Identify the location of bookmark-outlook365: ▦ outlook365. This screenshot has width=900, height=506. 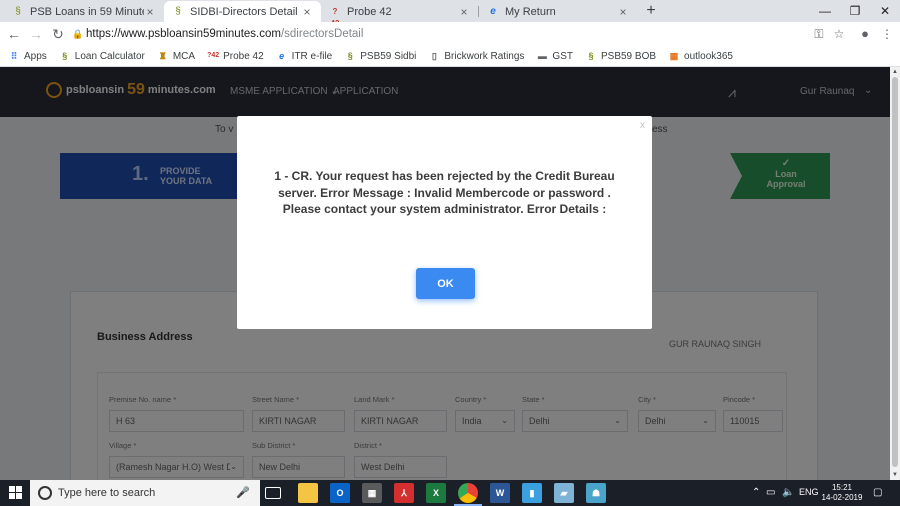
(700, 56).